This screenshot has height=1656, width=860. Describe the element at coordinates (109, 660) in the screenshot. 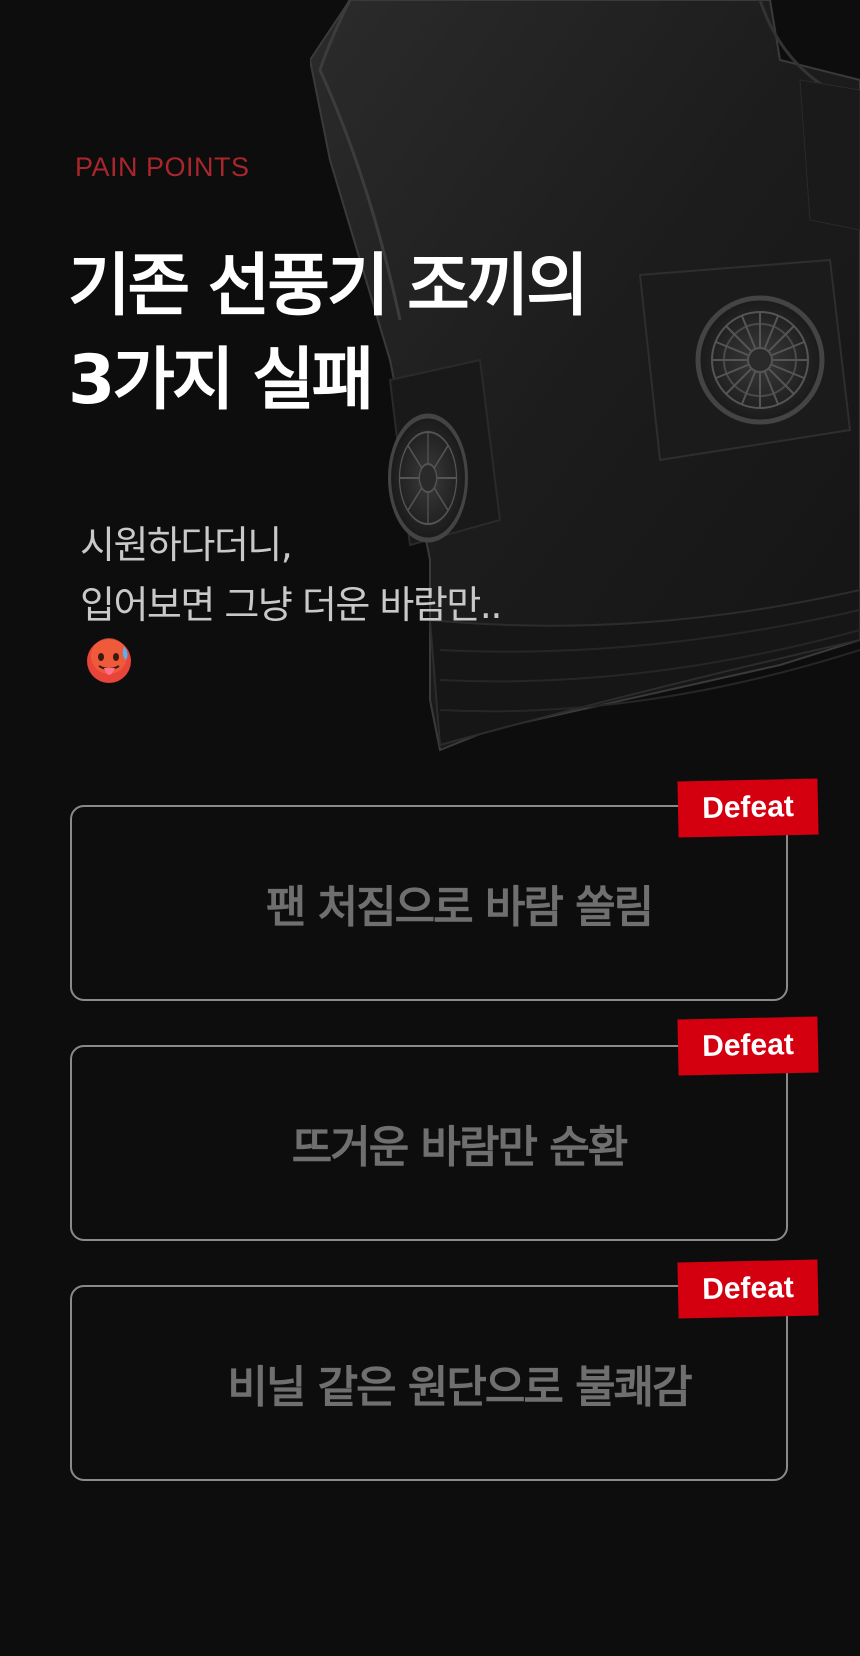

I see `hot-face-emoji-icon` at that location.